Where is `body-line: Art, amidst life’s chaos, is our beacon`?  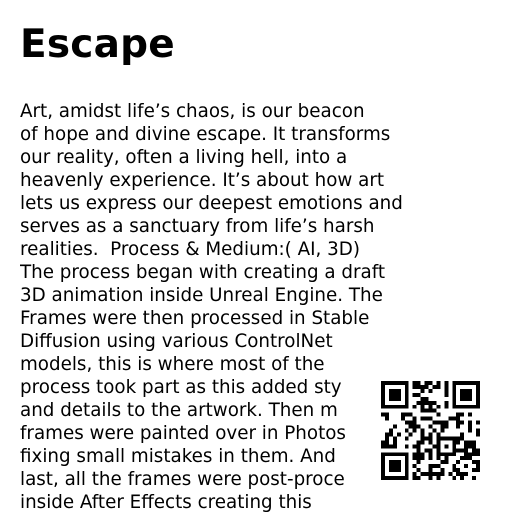 body-line: Art, amidst life’s chaos, is our beacon is located at coordinates (192, 111).